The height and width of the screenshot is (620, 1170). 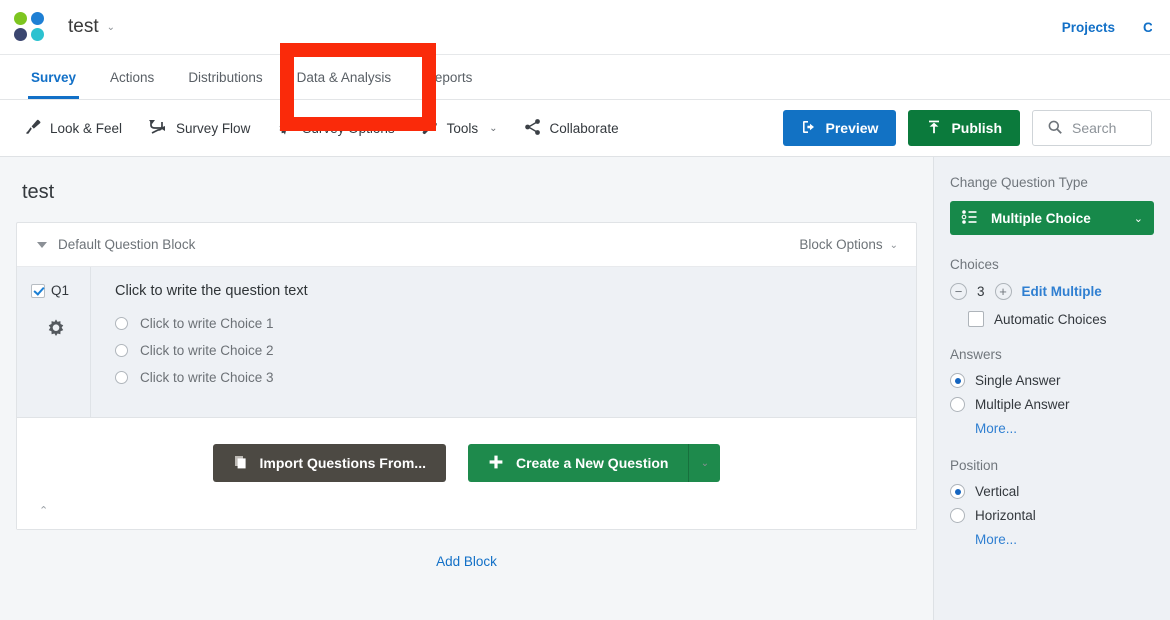 What do you see at coordinates (33, 128) in the screenshot?
I see `paintbrush-icon` at bounding box center [33, 128].